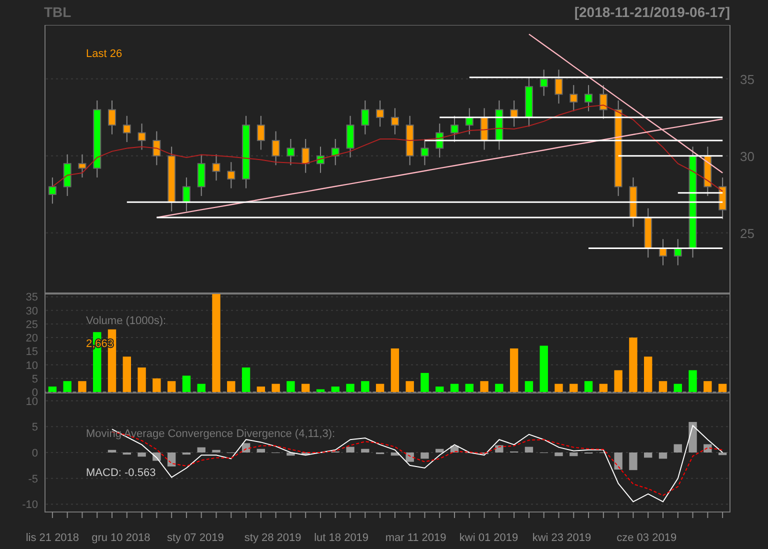  What do you see at coordinates (32, 298) in the screenshot?
I see `volume-axis-label: 35` at bounding box center [32, 298].